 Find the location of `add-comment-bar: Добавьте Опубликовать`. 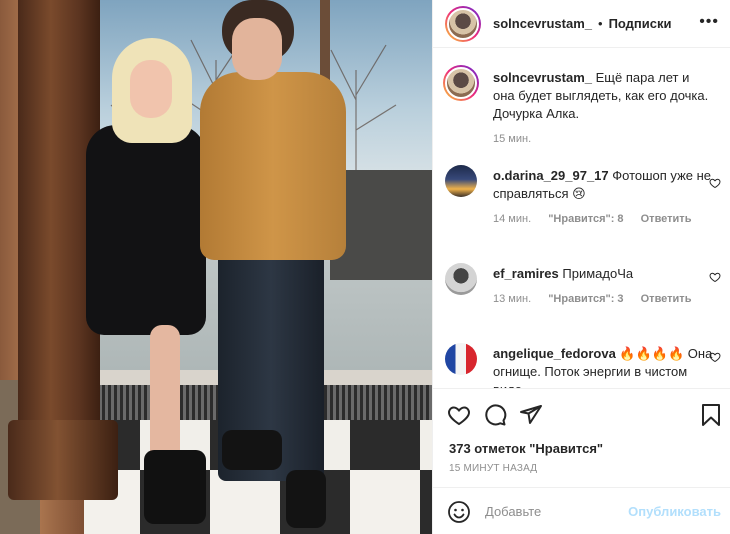

add-comment-bar: Добавьте Опубликовать is located at coordinates (581, 510).